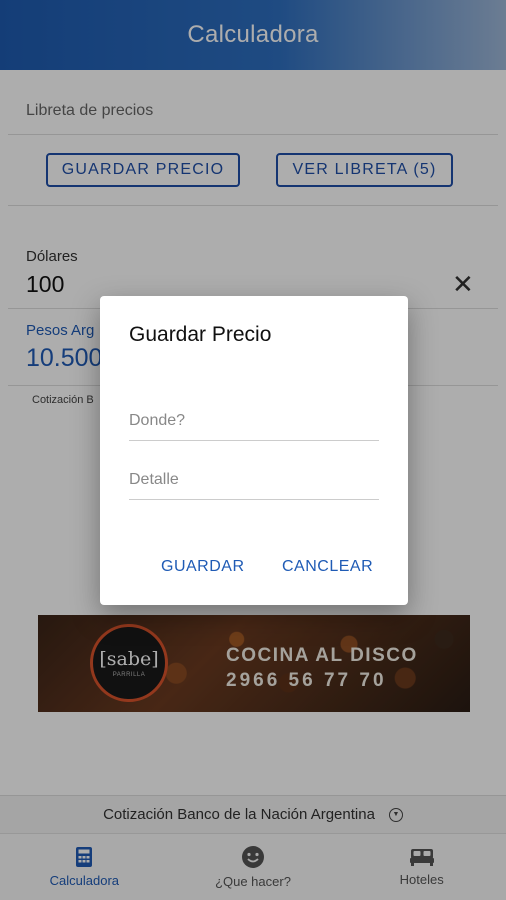 This screenshot has width=506, height=900. I want to click on dialog-save-button: GUARDAR, so click(203, 567).